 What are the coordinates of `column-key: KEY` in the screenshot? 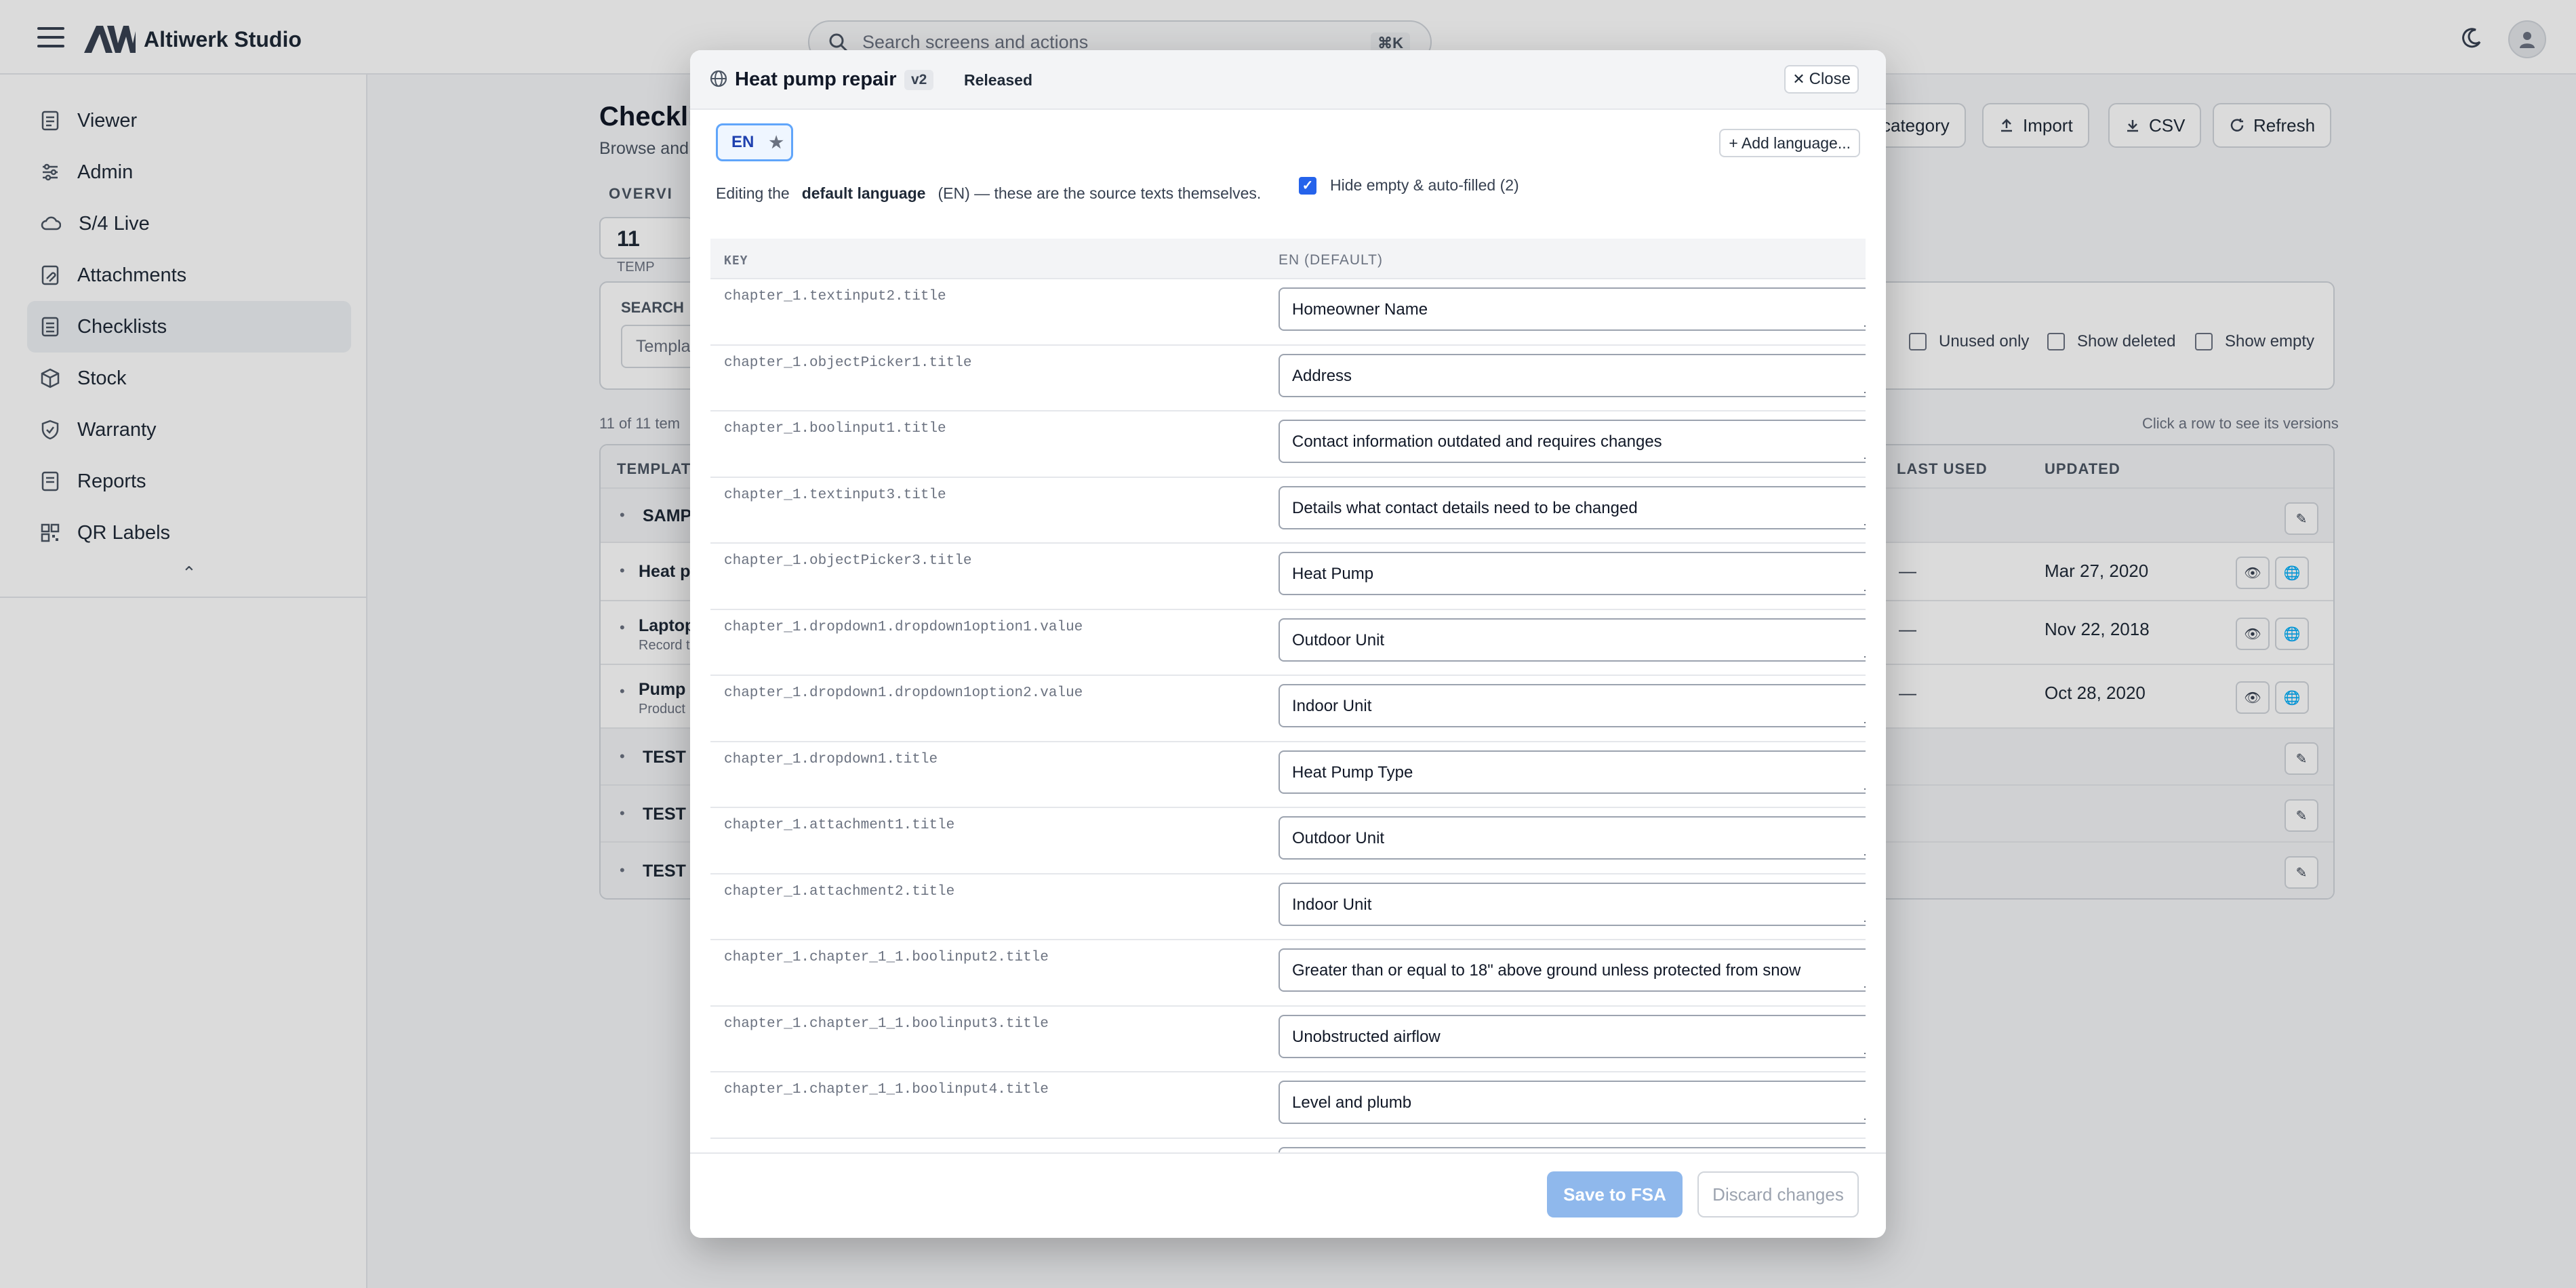 It's located at (736, 261).